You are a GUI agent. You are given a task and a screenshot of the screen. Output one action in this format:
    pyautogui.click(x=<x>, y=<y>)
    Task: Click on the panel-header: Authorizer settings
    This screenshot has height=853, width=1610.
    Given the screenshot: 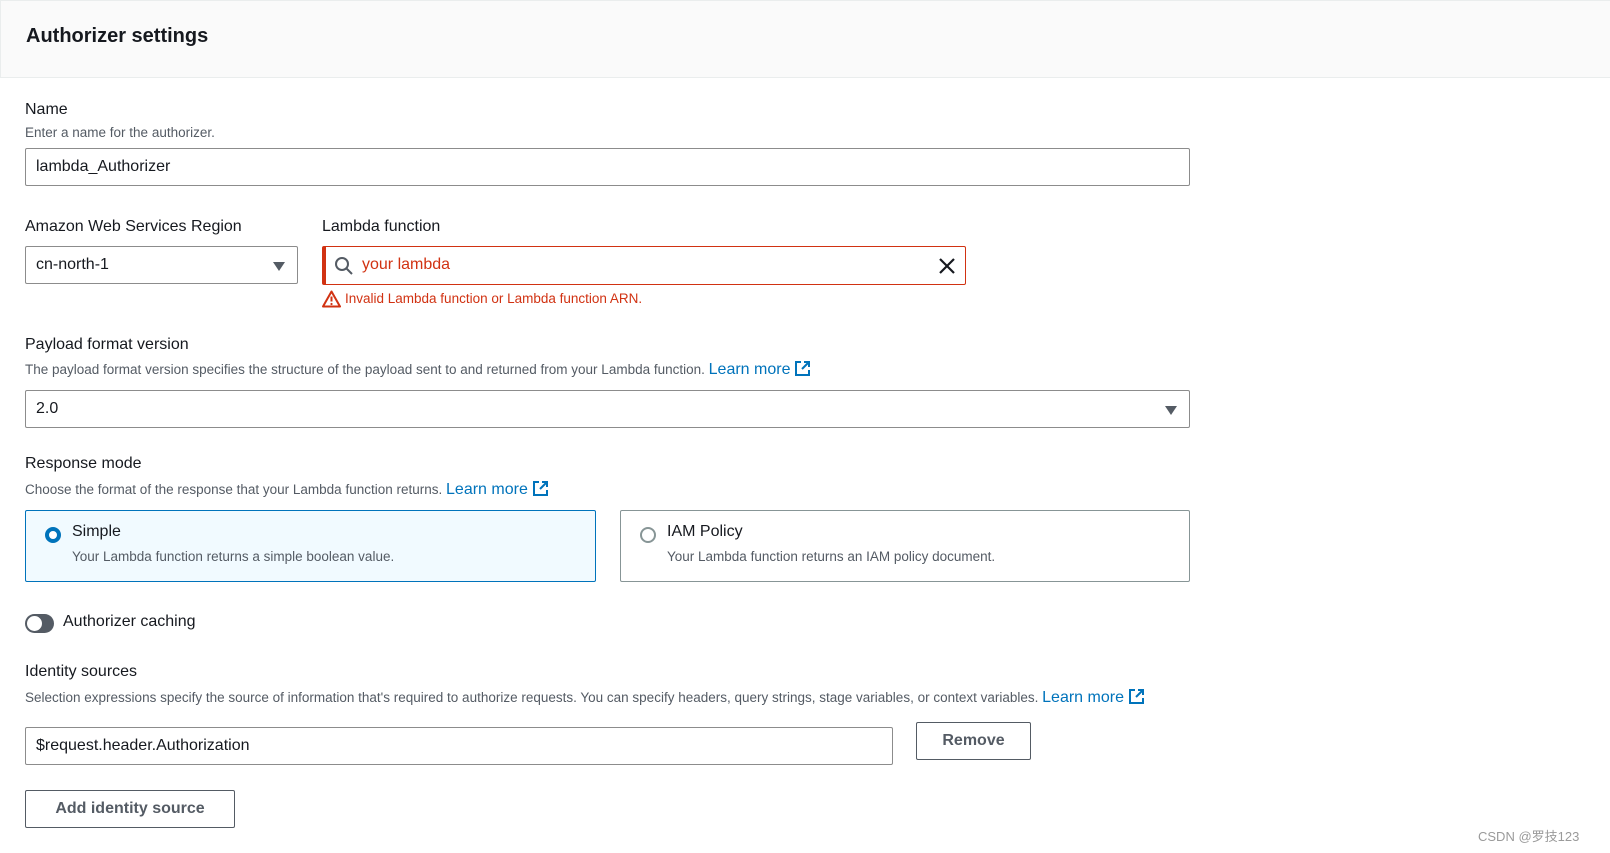 What is the action you would take?
    pyautogui.click(x=805, y=39)
    